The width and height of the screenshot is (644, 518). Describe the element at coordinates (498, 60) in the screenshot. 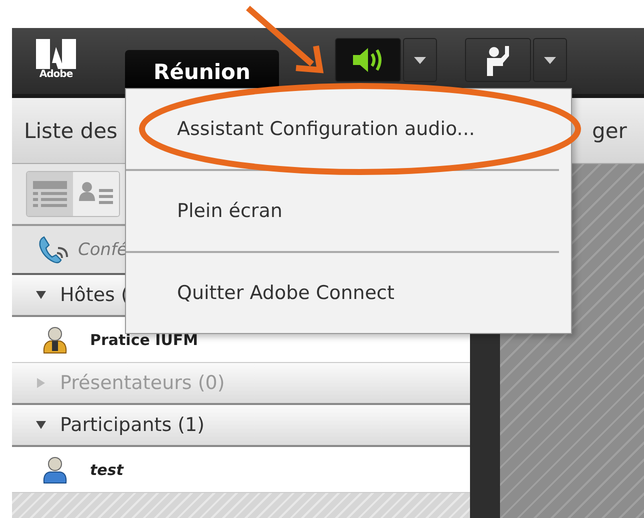

I see `raise-hand-button` at that location.